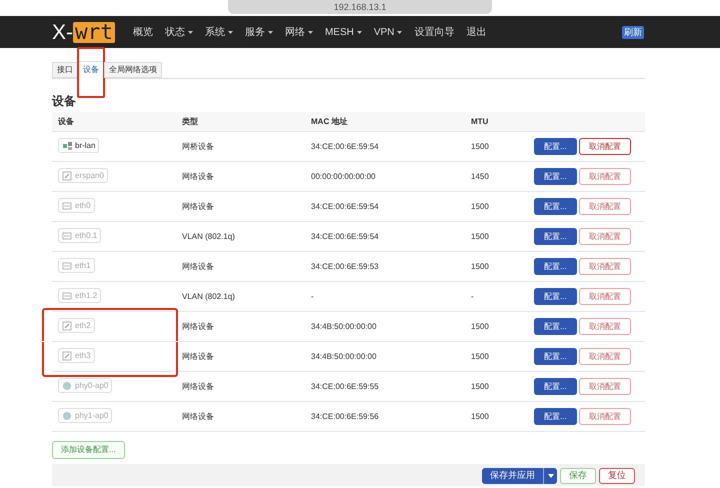 The height and width of the screenshot is (488, 720). What do you see at coordinates (85, 416) in the screenshot?
I see `device-label: phy1-ap0` at bounding box center [85, 416].